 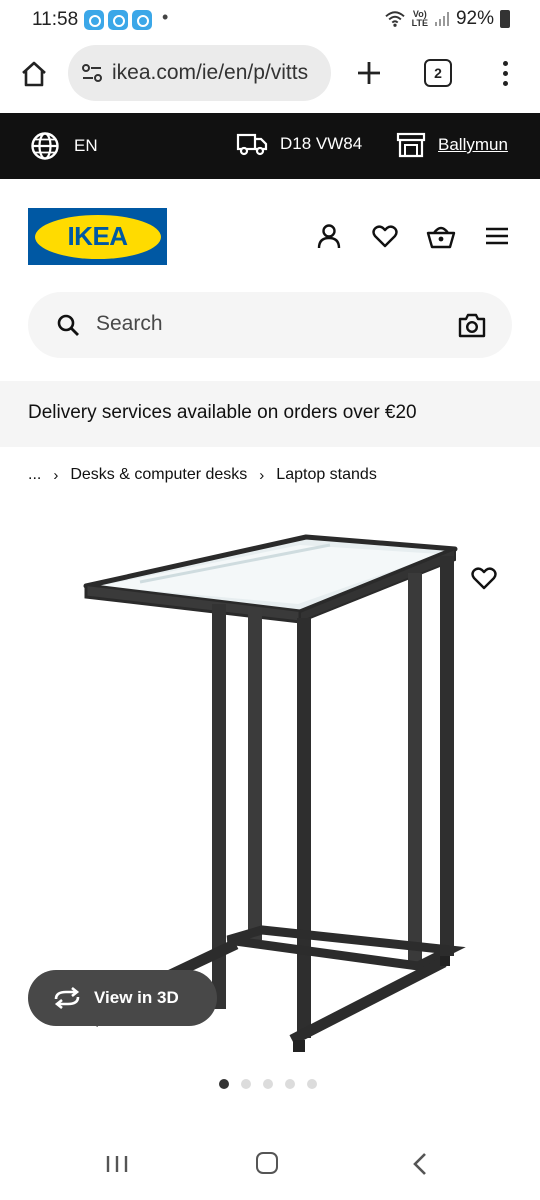 I want to click on store-selector: Ballymun, so click(x=452, y=145).